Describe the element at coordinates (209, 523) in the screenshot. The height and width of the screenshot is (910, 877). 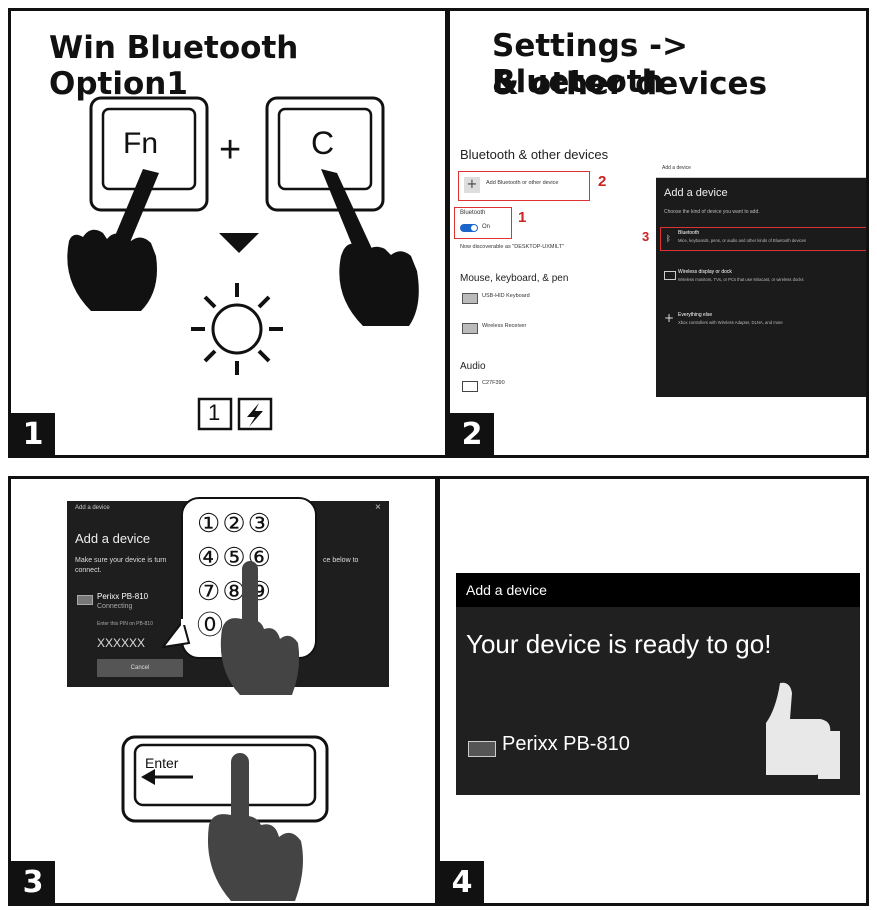
I see `keypad-key-1: ①` at that location.